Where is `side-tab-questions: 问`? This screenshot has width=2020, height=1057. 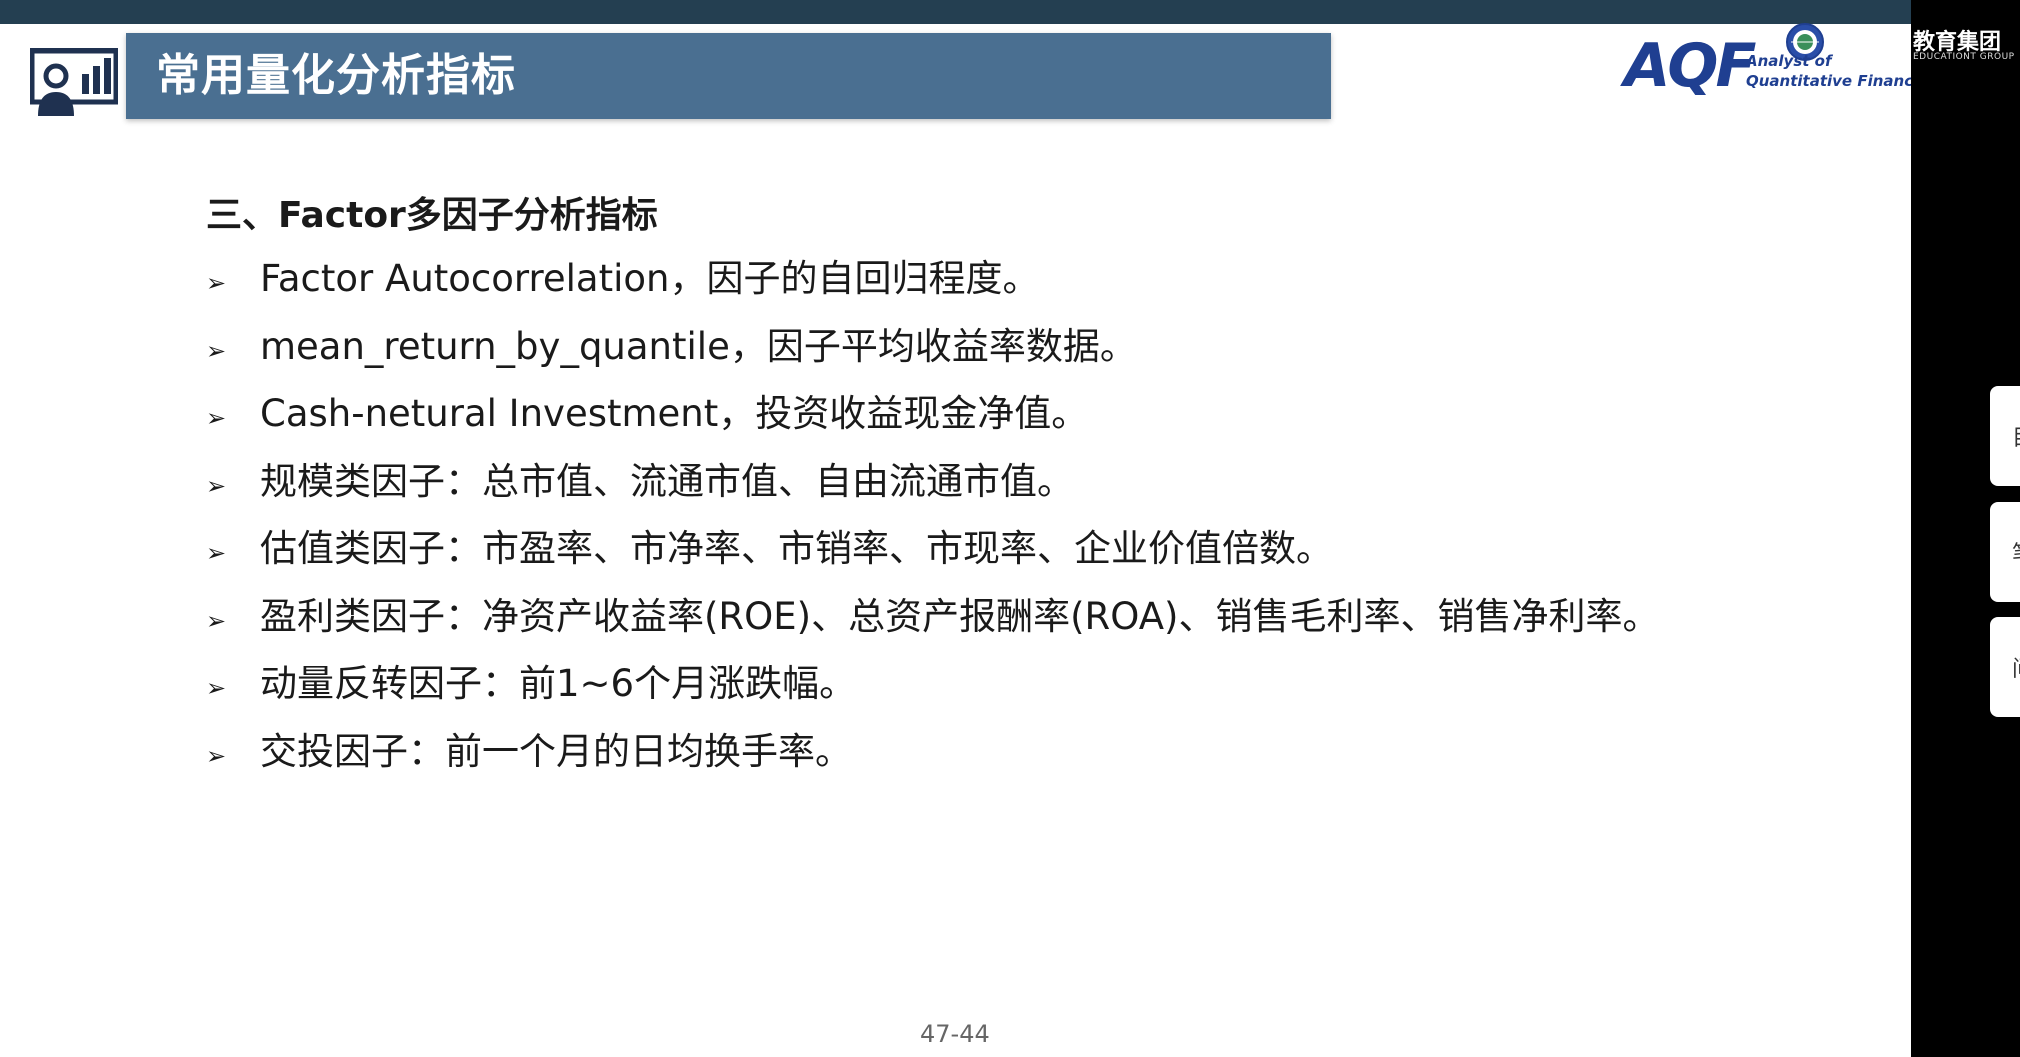
side-tab-questions: 问 is located at coordinates (2005, 667).